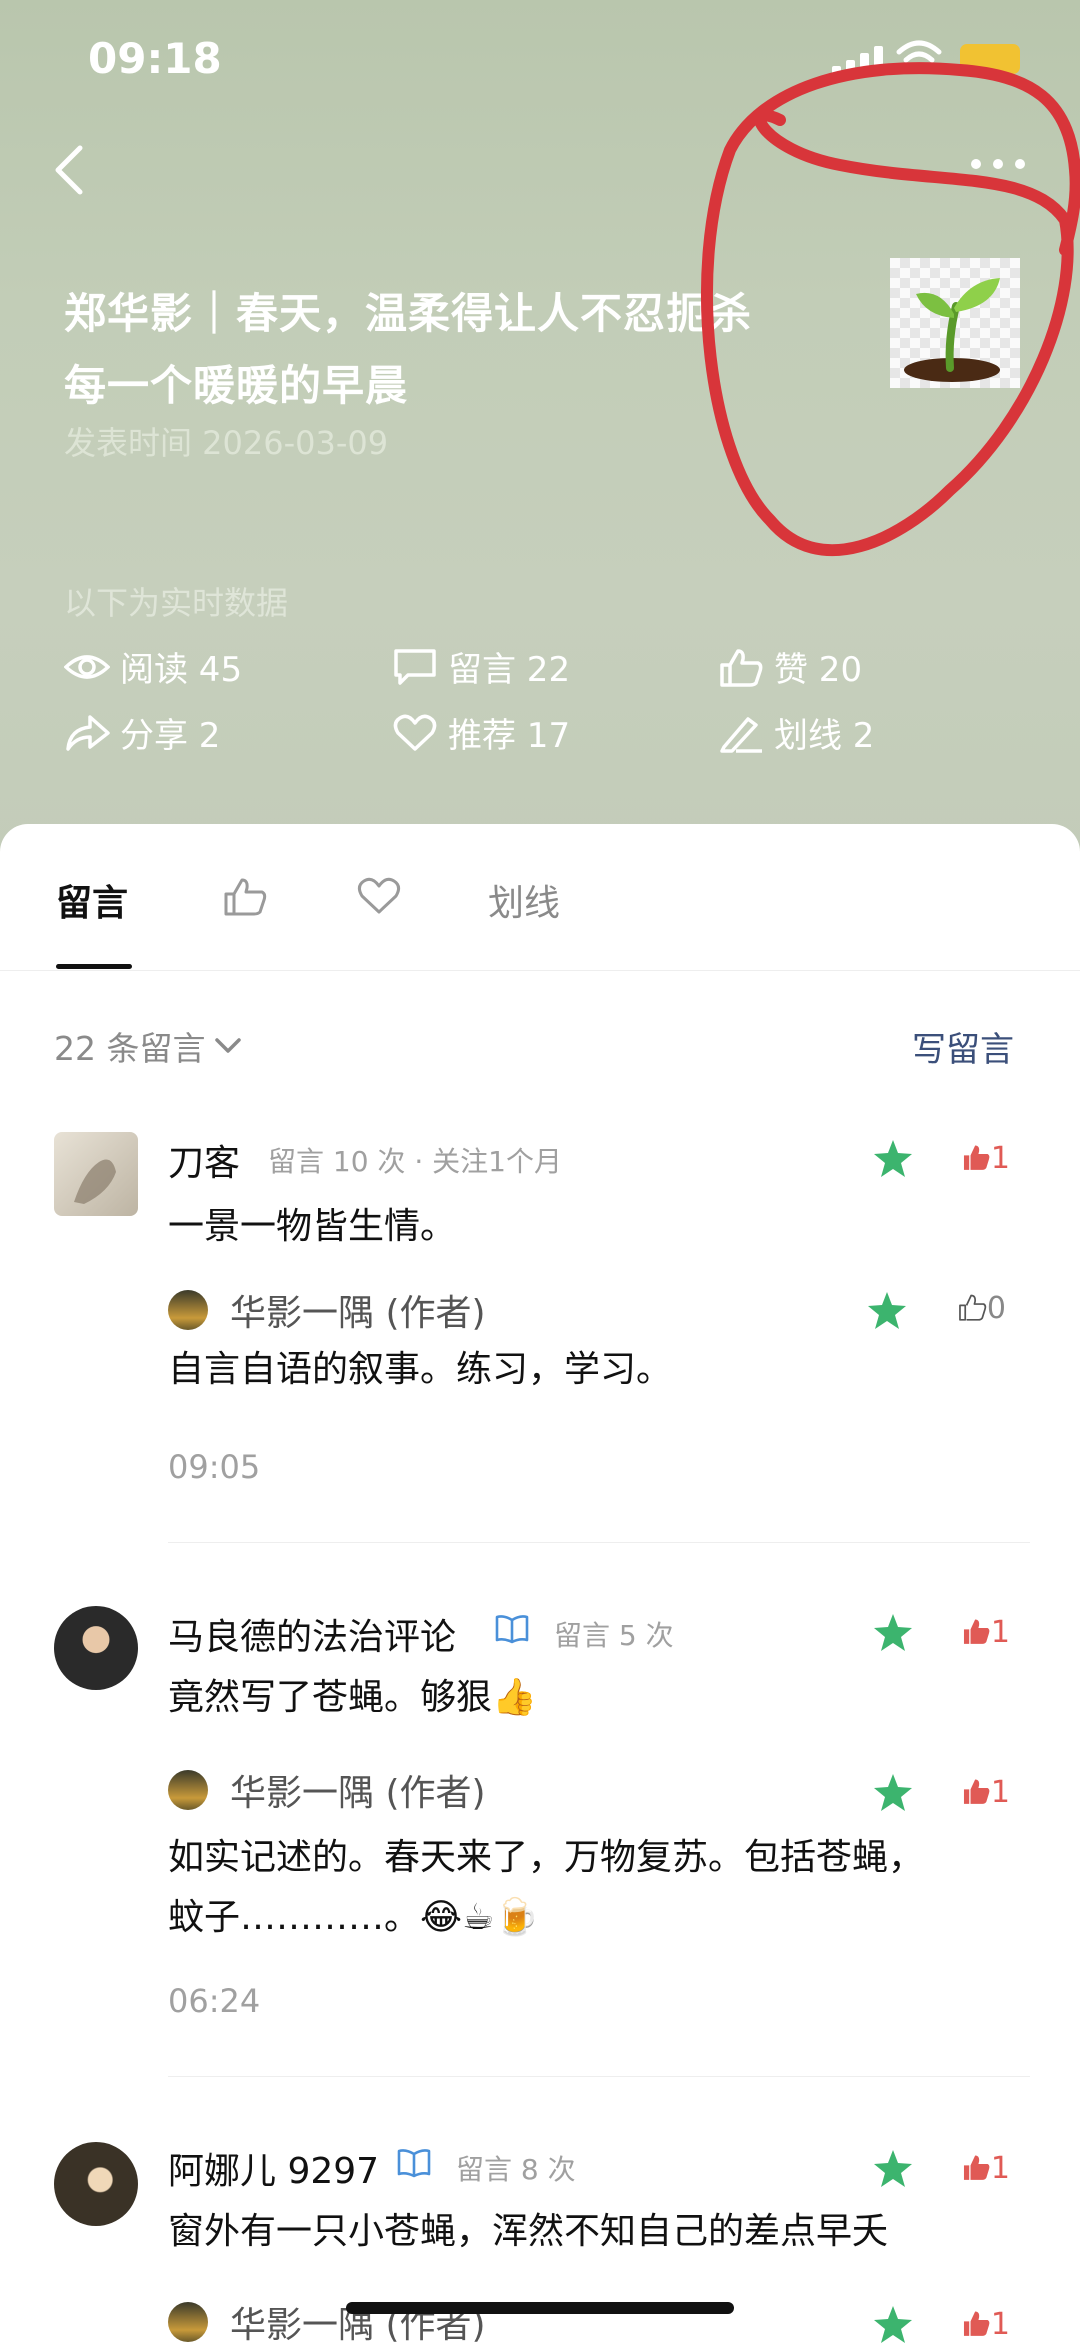 The height and width of the screenshot is (2348, 1080). What do you see at coordinates (990, 59) in the screenshot?
I see `battery-icon` at bounding box center [990, 59].